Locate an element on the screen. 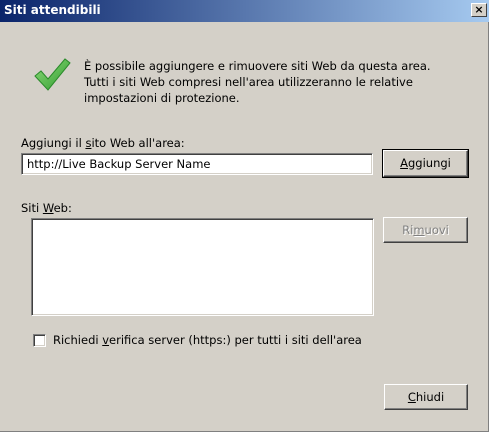  add-site-label-part: ito Web all'area: is located at coordinates (138, 143).